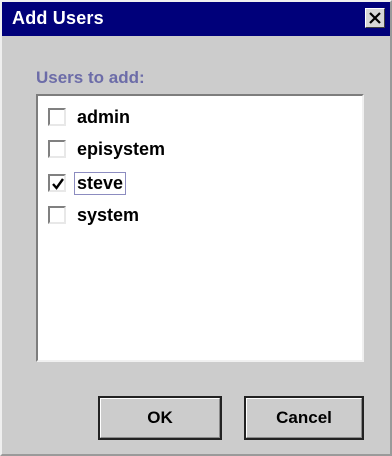  I want to click on close-button, so click(375, 18).